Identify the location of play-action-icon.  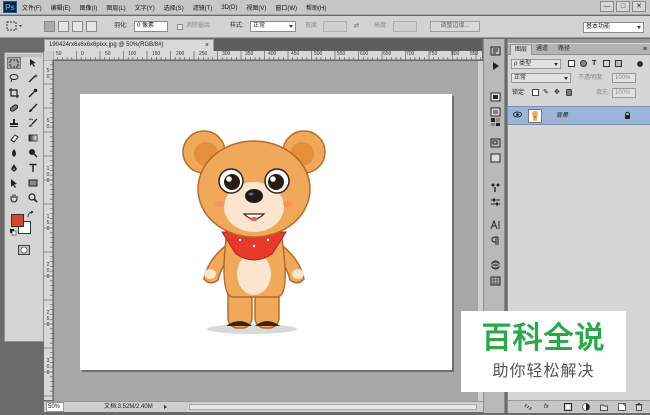
(495, 65).